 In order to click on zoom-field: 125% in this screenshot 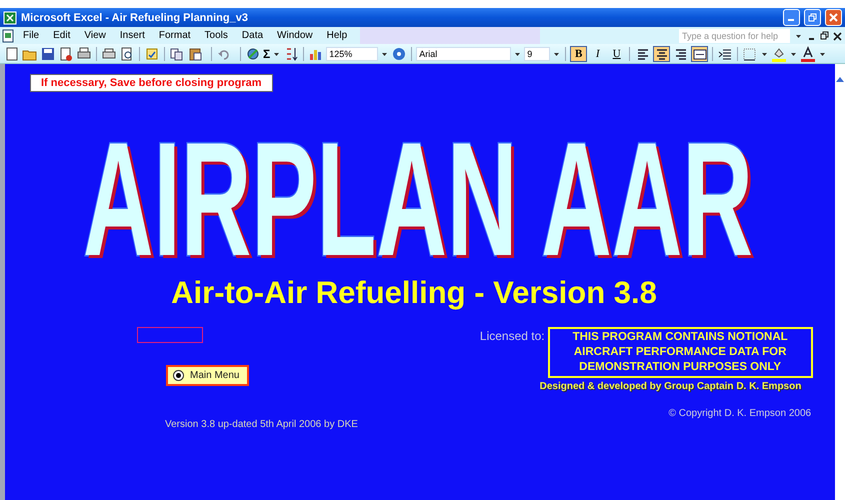, I will do `click(352, 53)`.